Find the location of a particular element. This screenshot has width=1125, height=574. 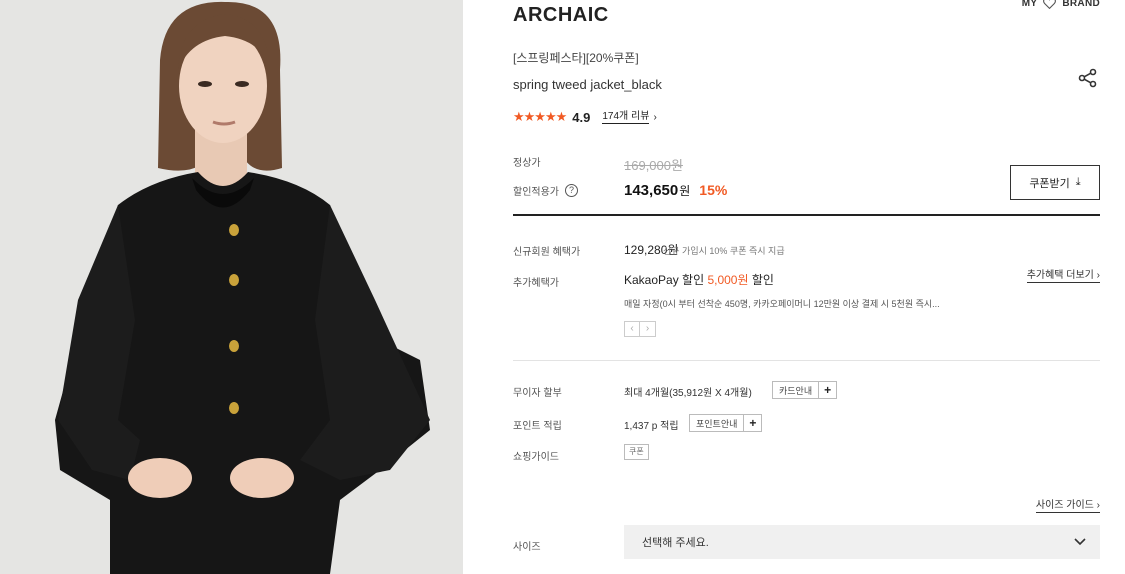

size-select: 선택해 주세요. is located at coordinates (862, 542).